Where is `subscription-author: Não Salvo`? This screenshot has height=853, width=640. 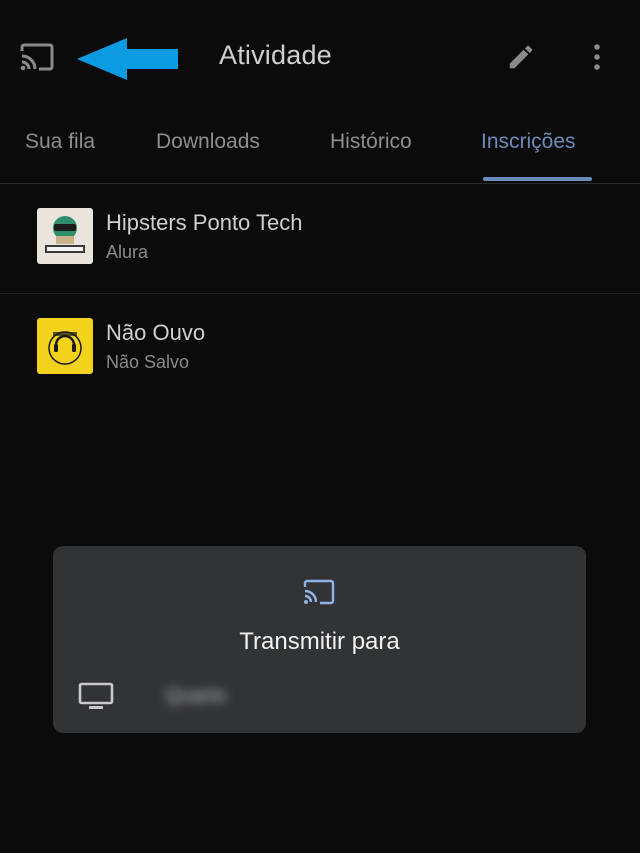 subscription-author: Não Salvo is located at coordinates (148, 362).